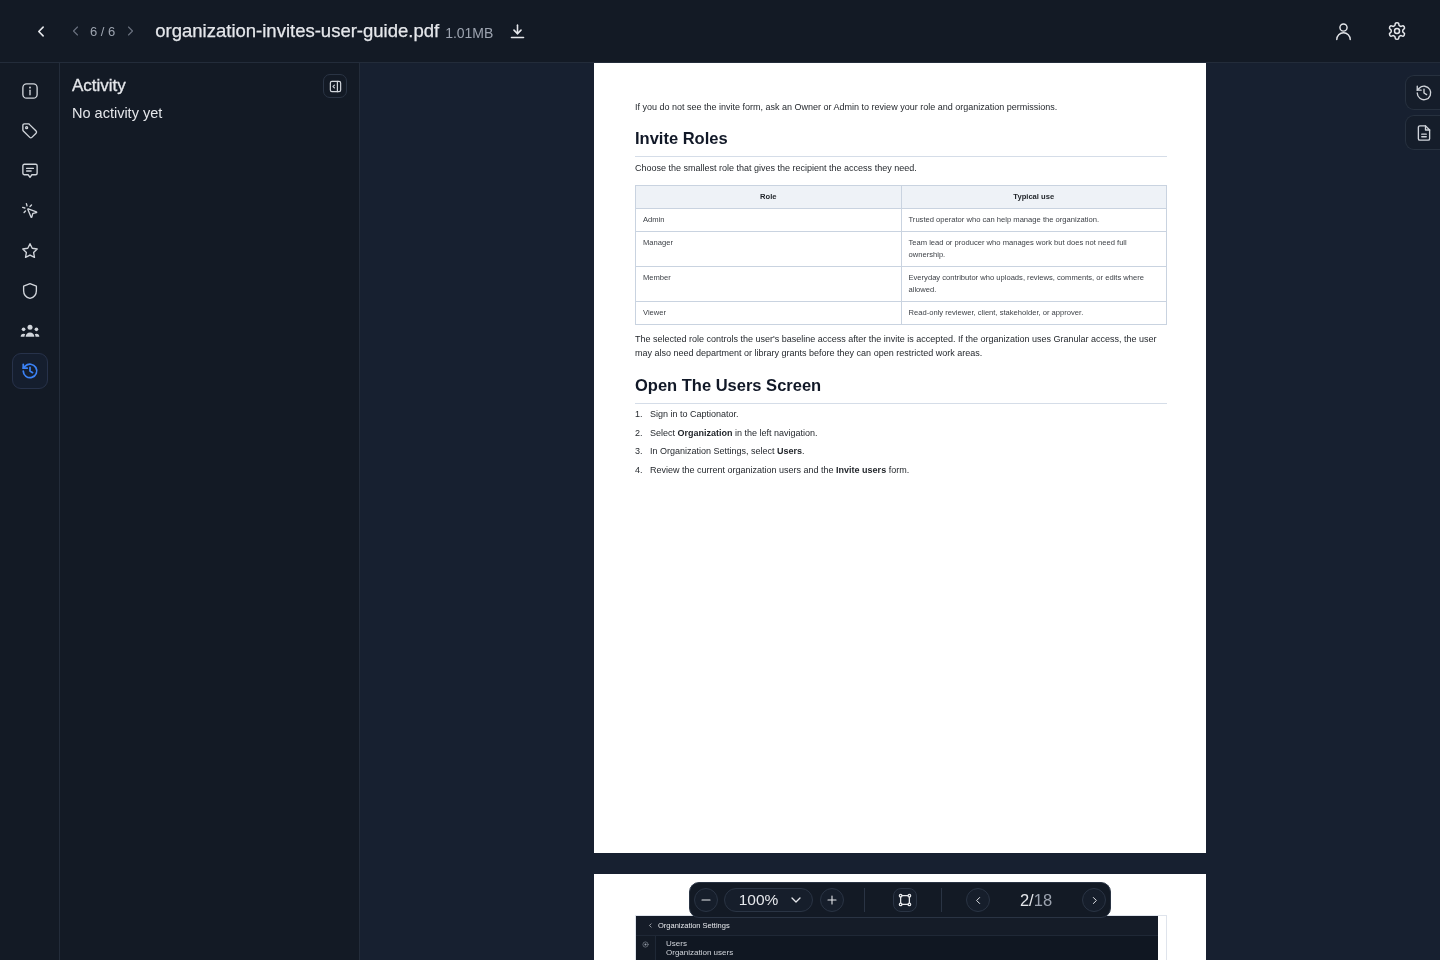  I want to click on collapse-panel-button, so click(335, 86).